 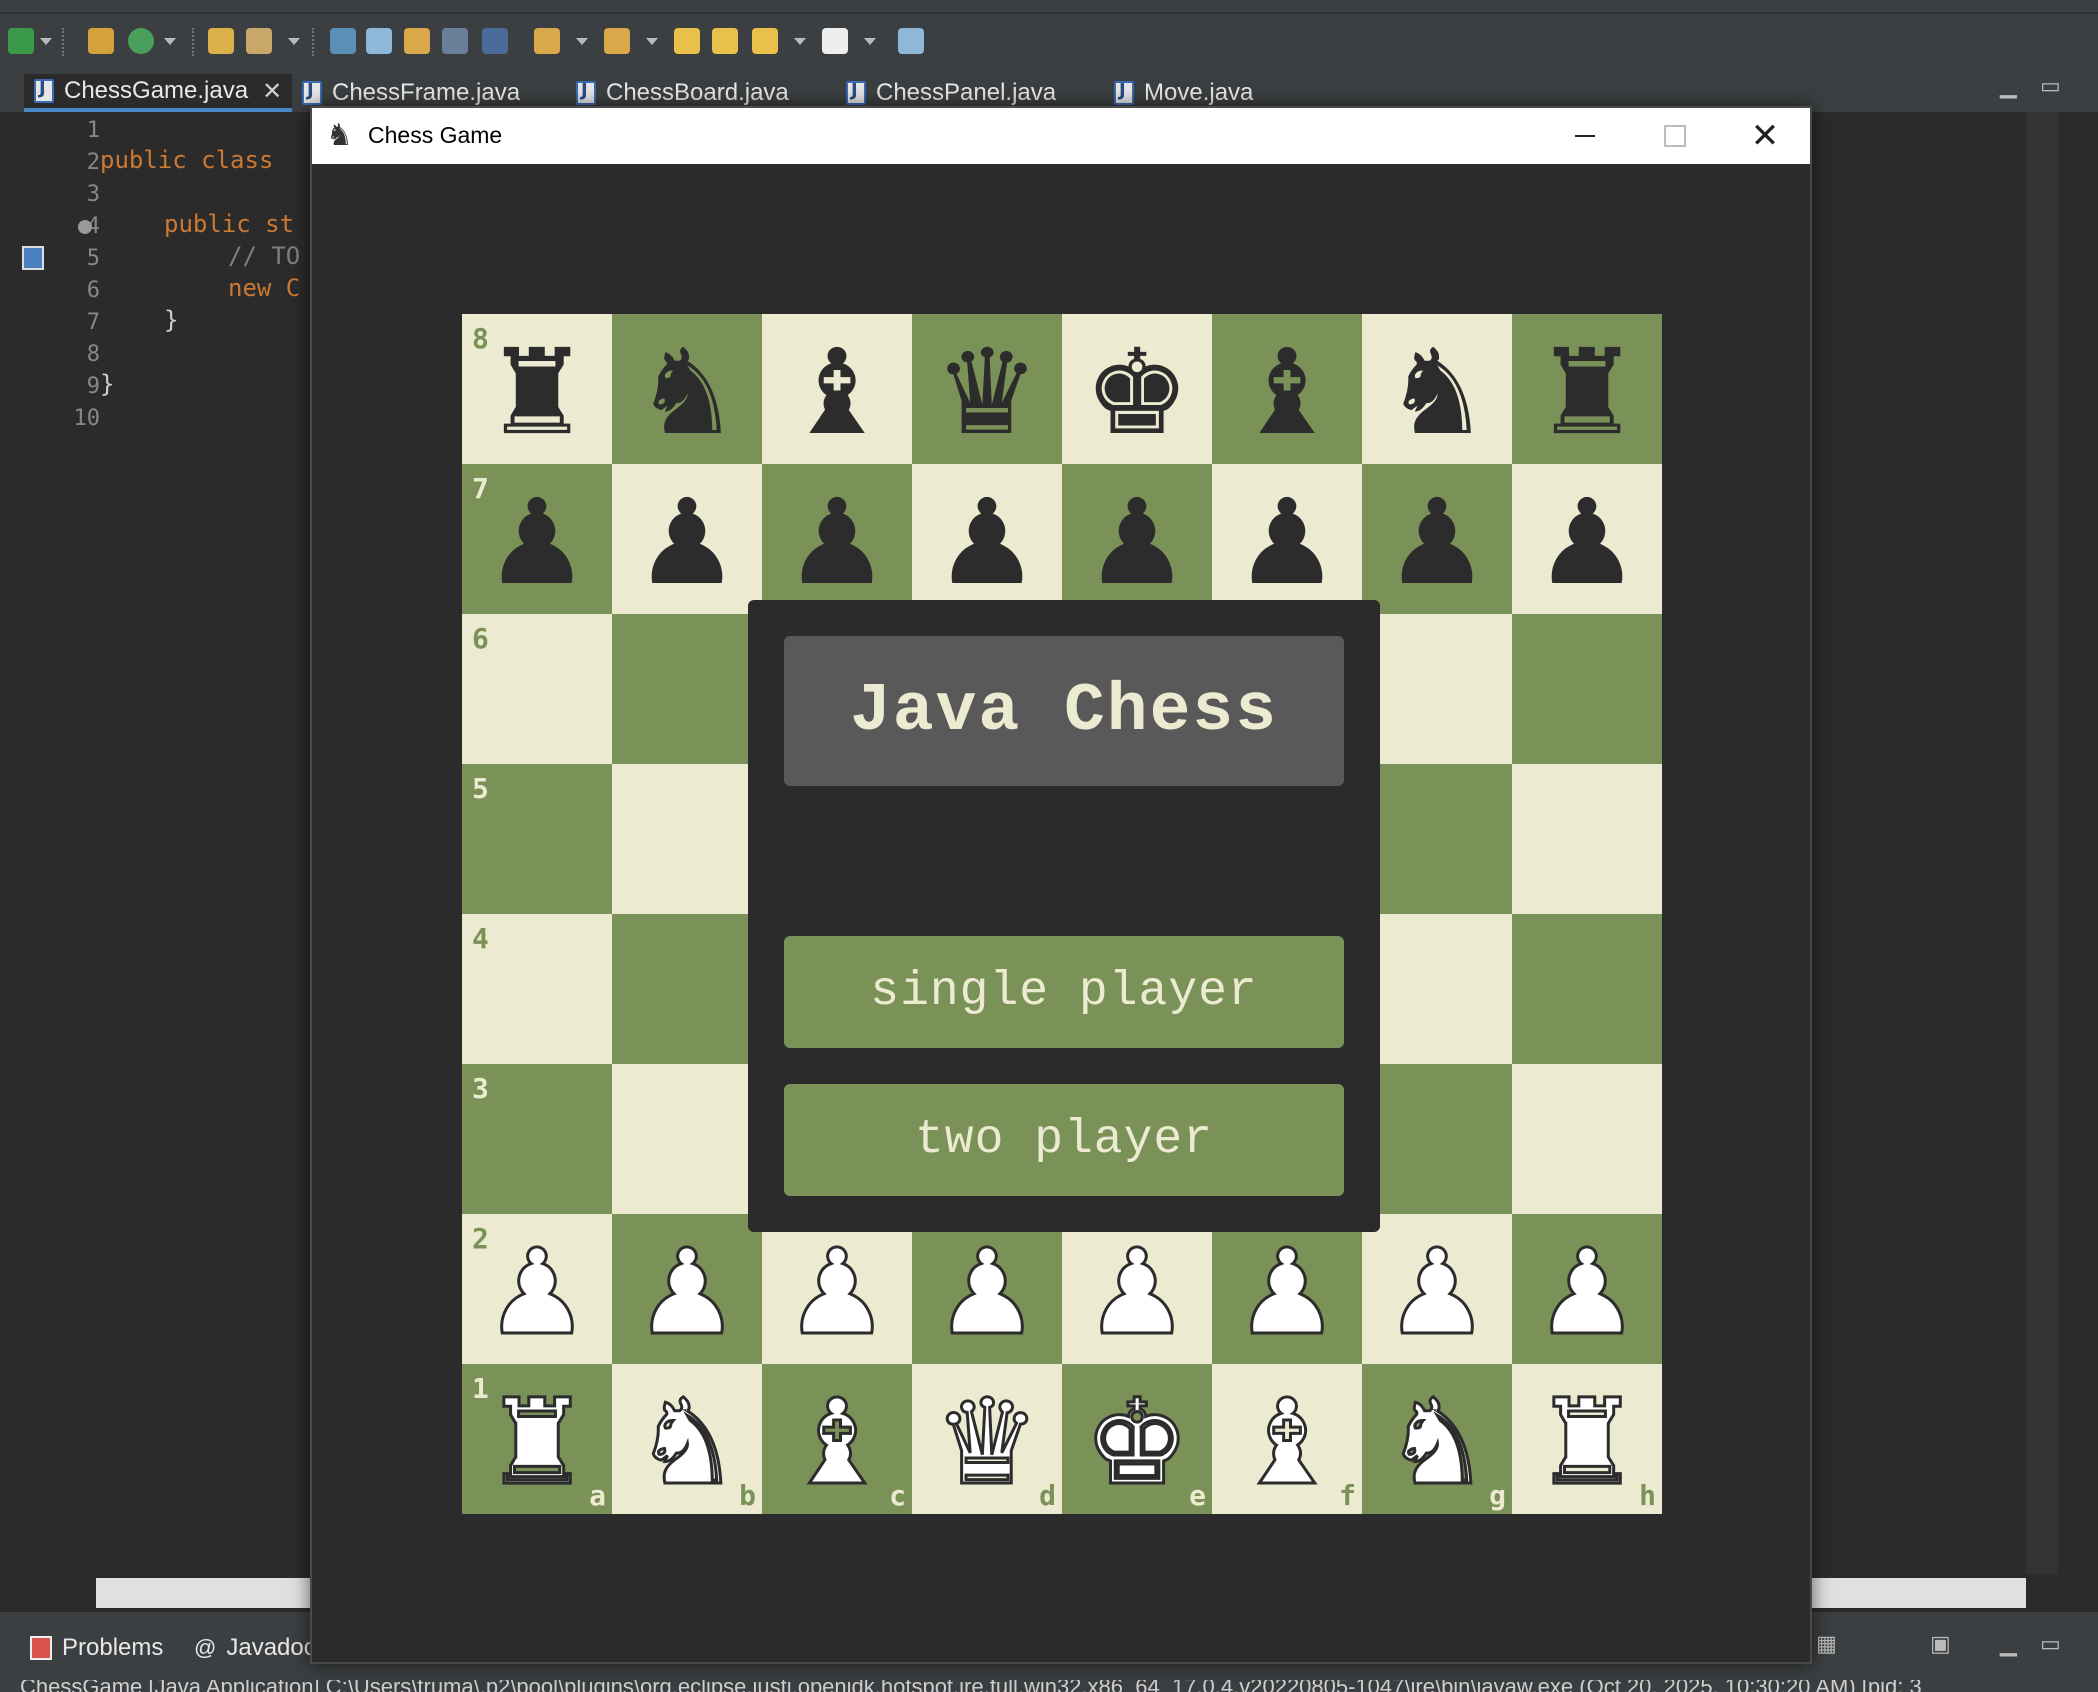 What do you see at coordinates (1587, 1139) in the screenshot?
I see `square-h3` at bounding box center [1587, 1139].